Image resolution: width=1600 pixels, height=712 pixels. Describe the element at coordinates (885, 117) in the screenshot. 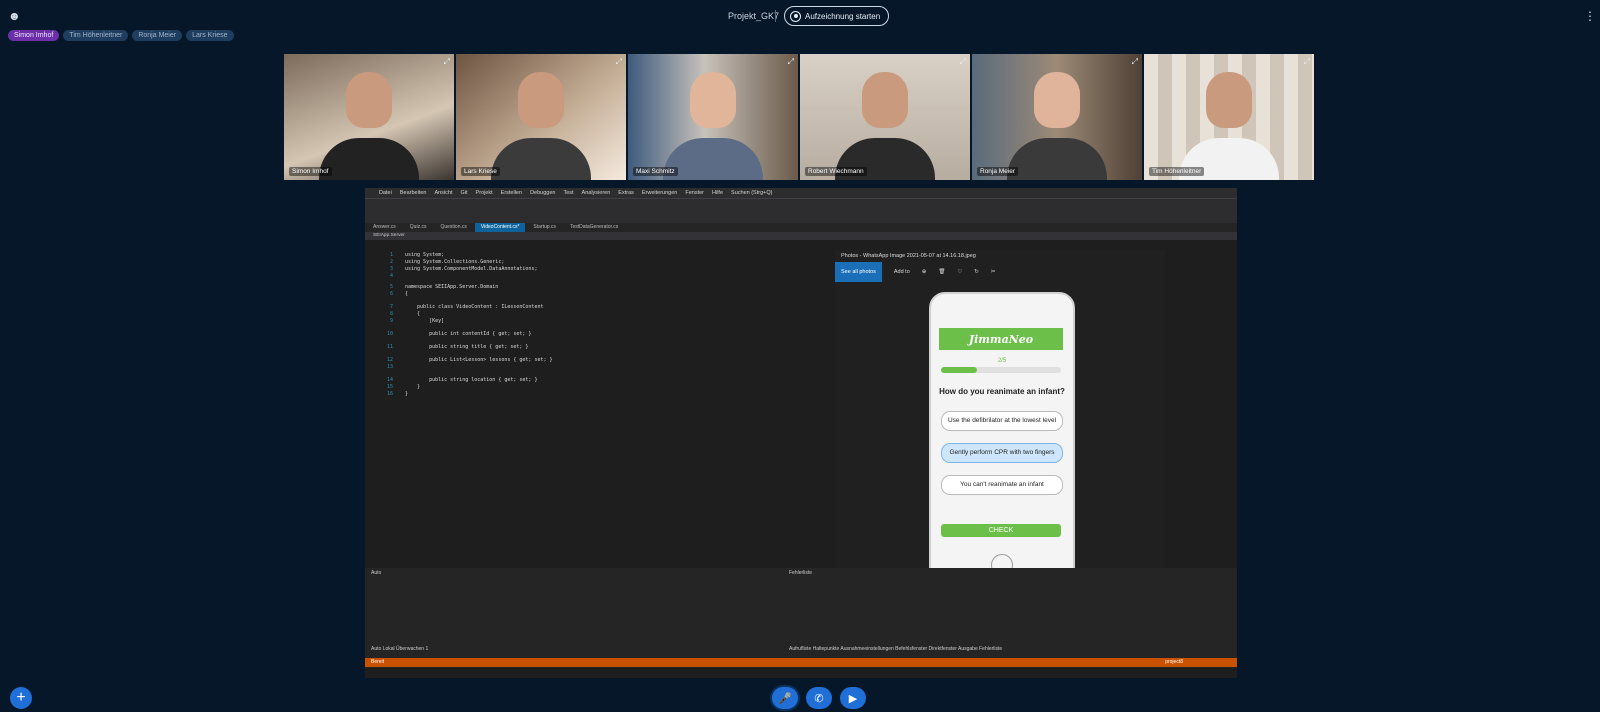

I see `video-tile: ⤢ Robert Wiechmann` at that location.